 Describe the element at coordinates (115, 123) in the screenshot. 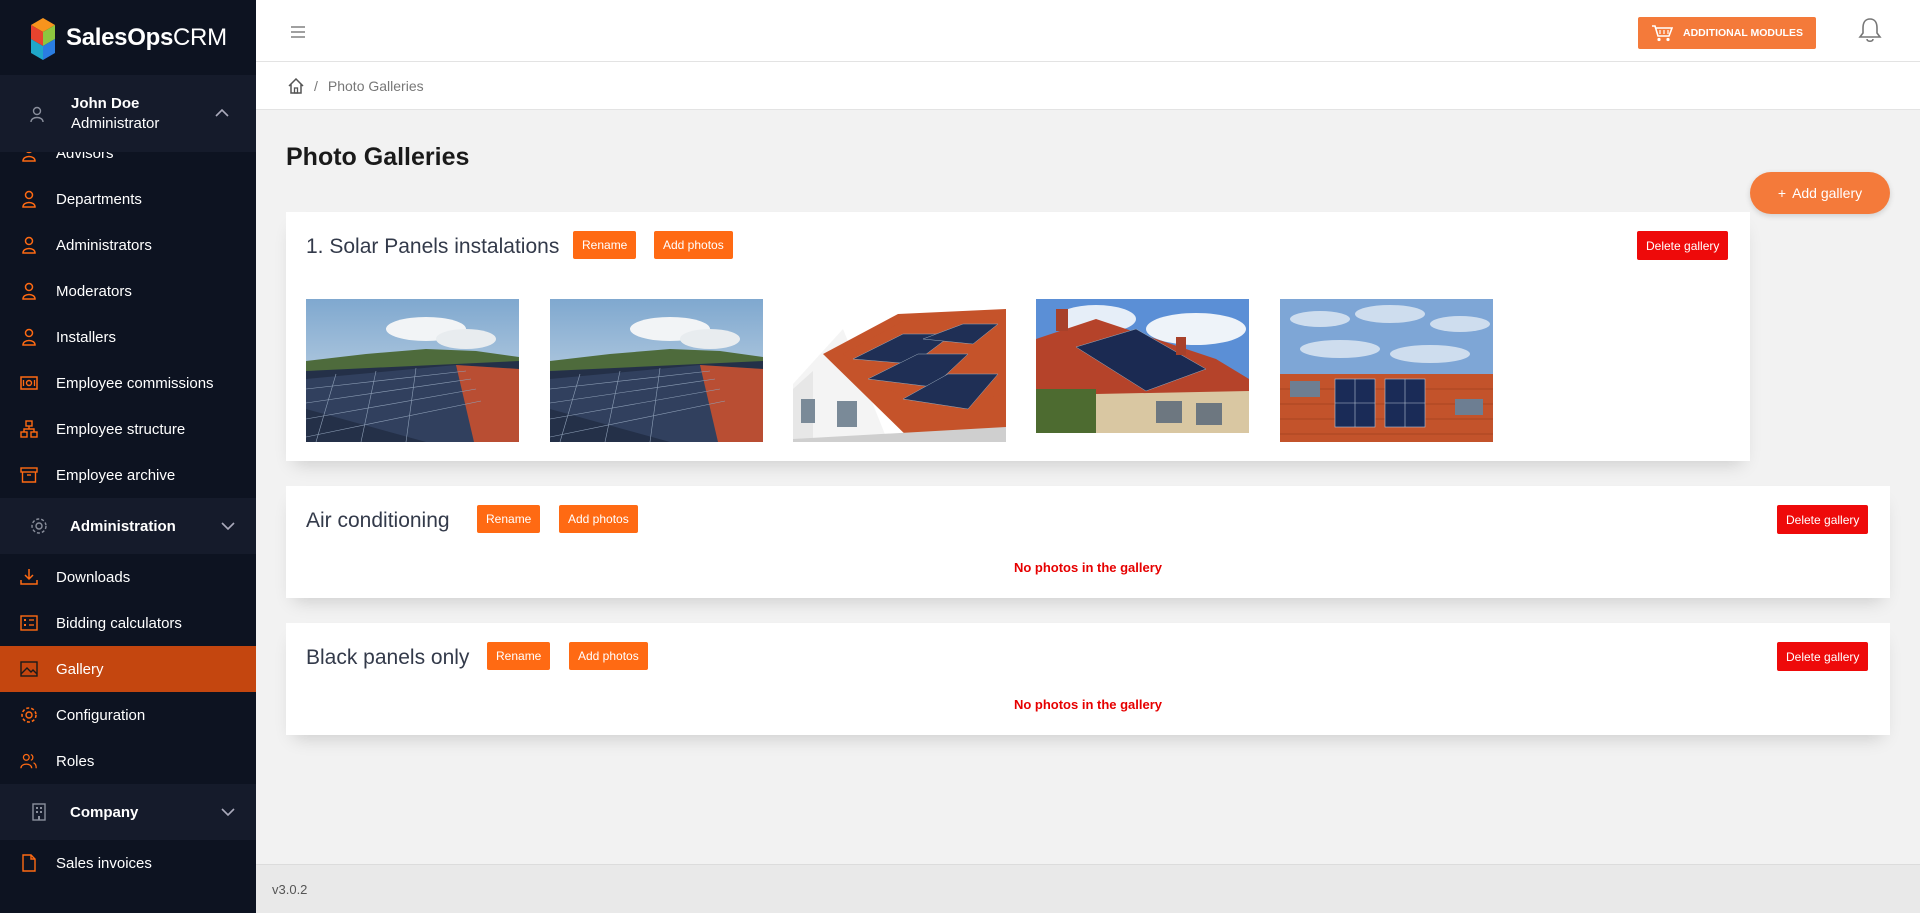

I see `user-role: Administrator` at that location.